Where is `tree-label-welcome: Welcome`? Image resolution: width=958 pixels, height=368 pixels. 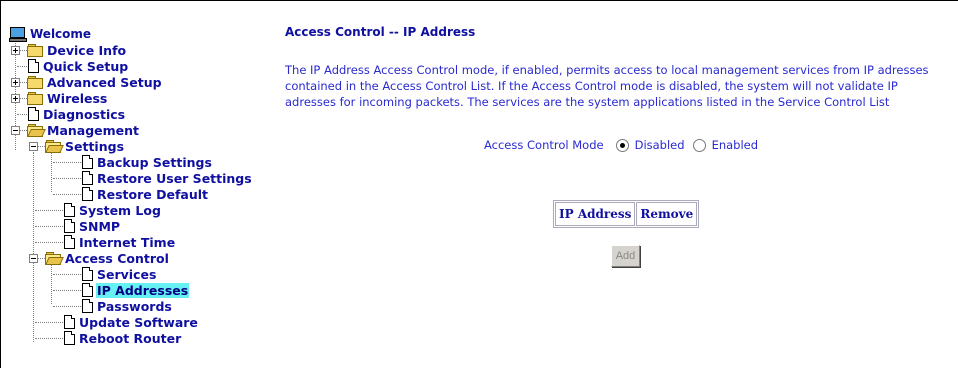
tree-label-welcome: Welcome is located at coordinates (60, 34).